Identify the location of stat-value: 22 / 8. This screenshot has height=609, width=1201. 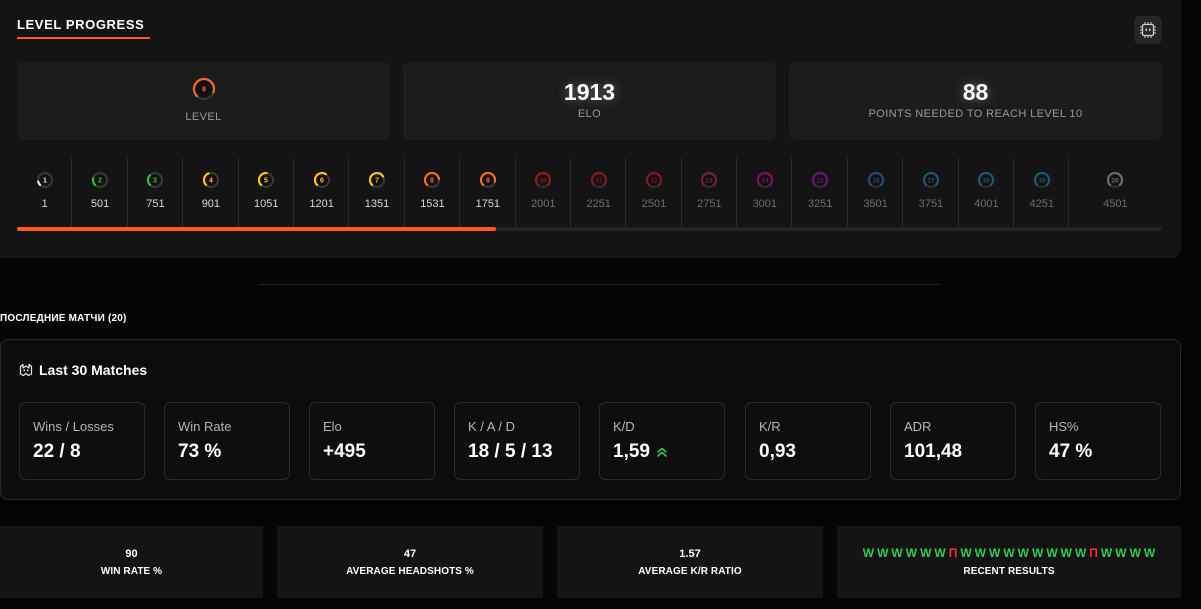
(57, 451).